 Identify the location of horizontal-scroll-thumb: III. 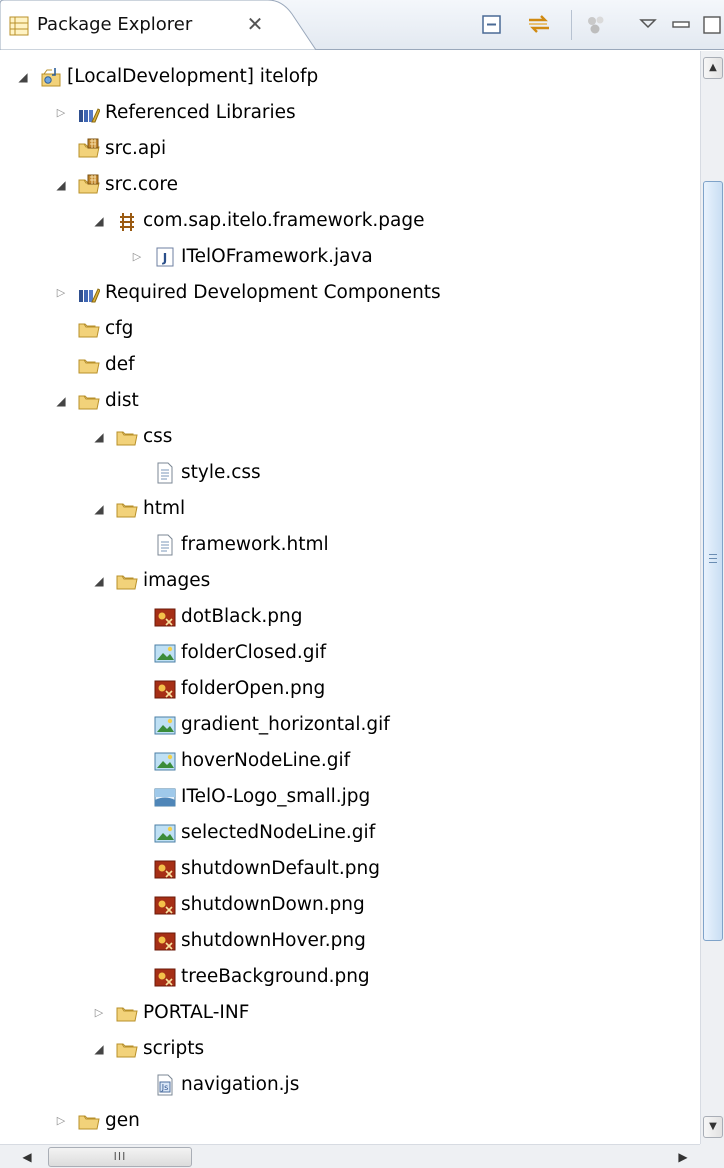
(120, 1157).